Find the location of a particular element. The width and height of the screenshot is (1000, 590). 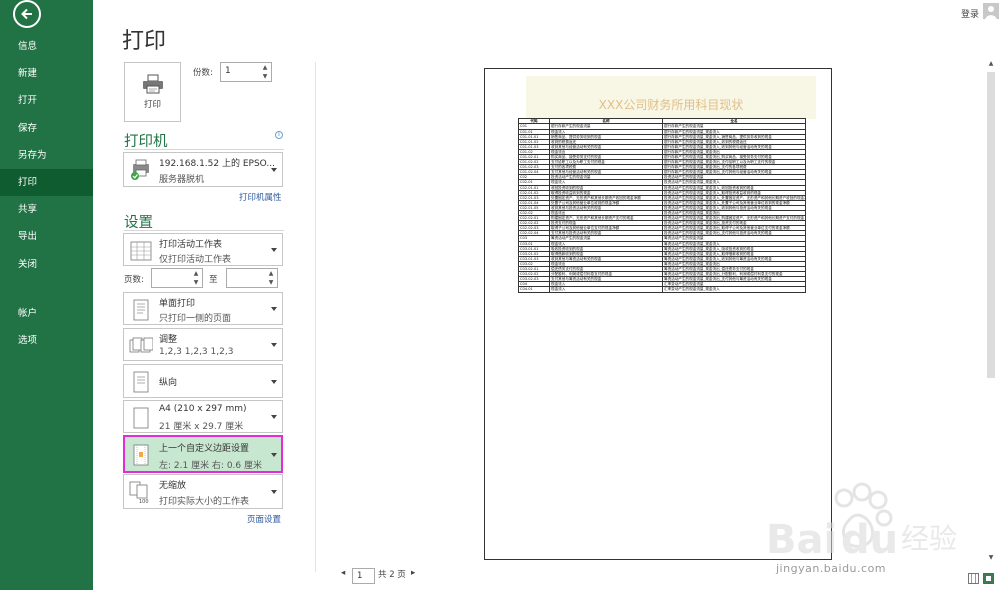

prev-page-icon: ◂ is located at coordinates (343, 573).